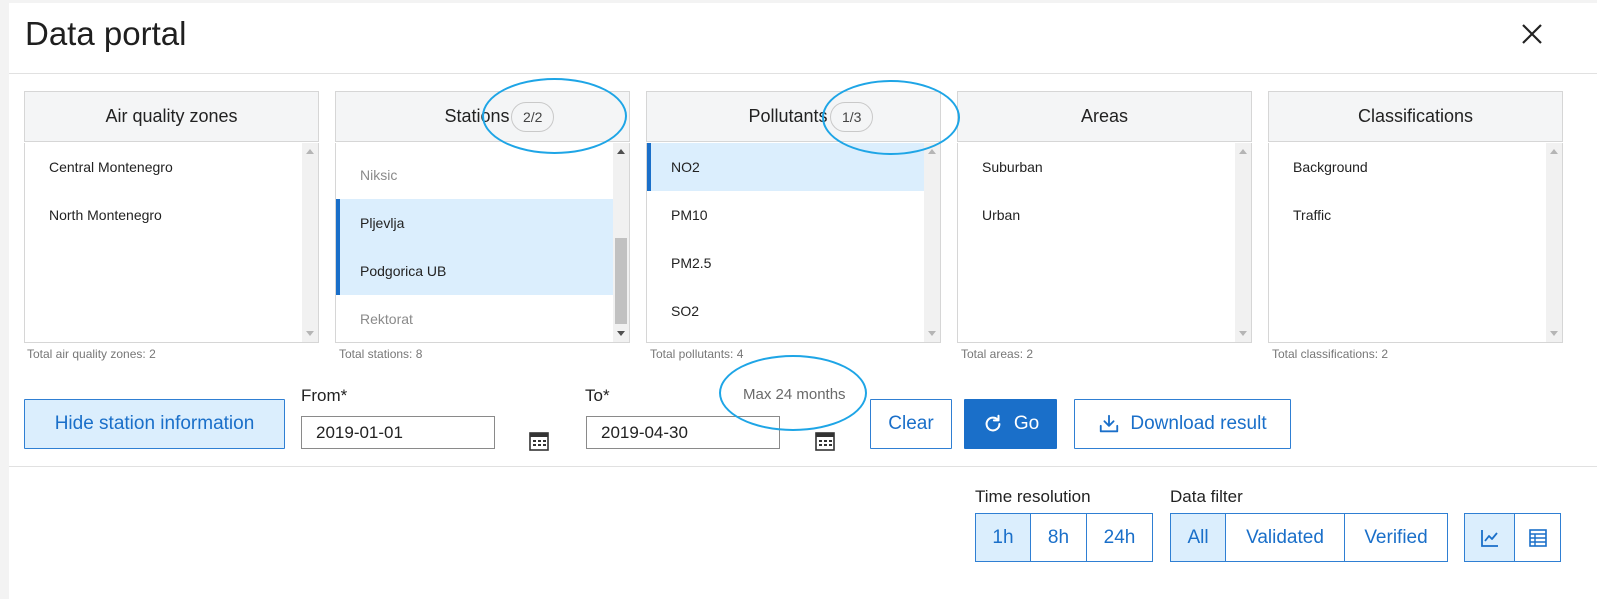 Image resolution: width=1597 pixels, height=599 pixels. I want to click on areas-header: Areas, so click(1104, 116).